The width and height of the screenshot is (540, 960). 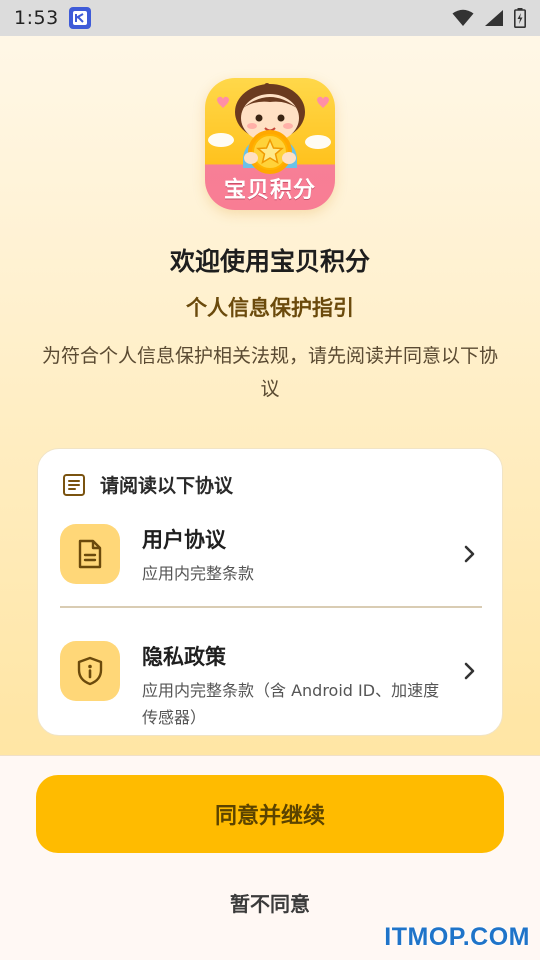 I want to click on privacy-policy-title: 隐私政策, so click(x=184, y=657).